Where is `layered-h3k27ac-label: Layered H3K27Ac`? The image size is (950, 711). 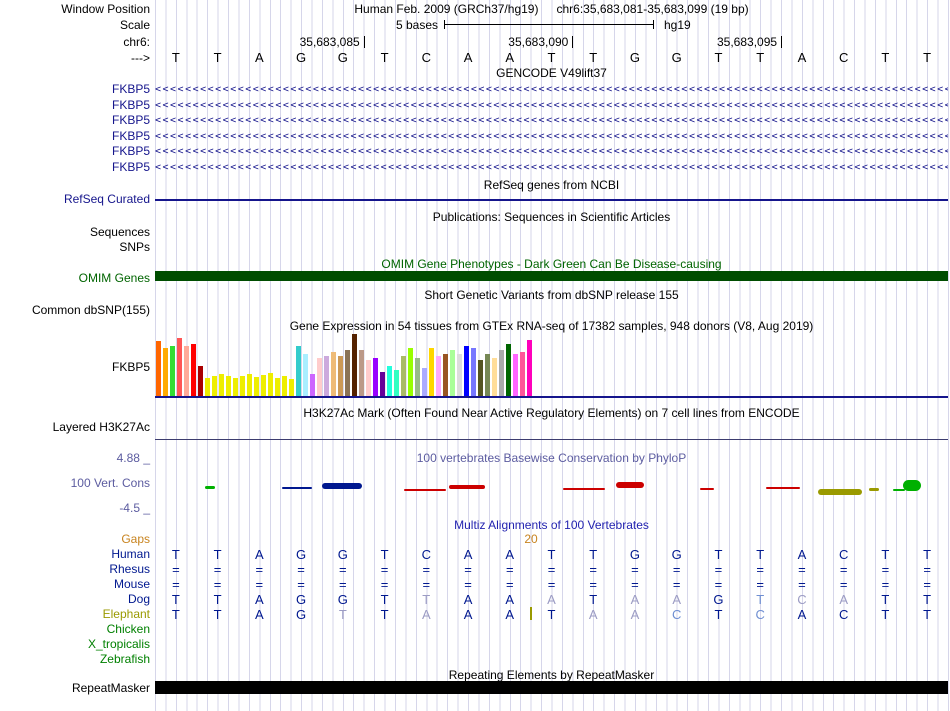
layered-h3k27ac-label: Layered H3K27Ac is located at coordinates (75, 427).